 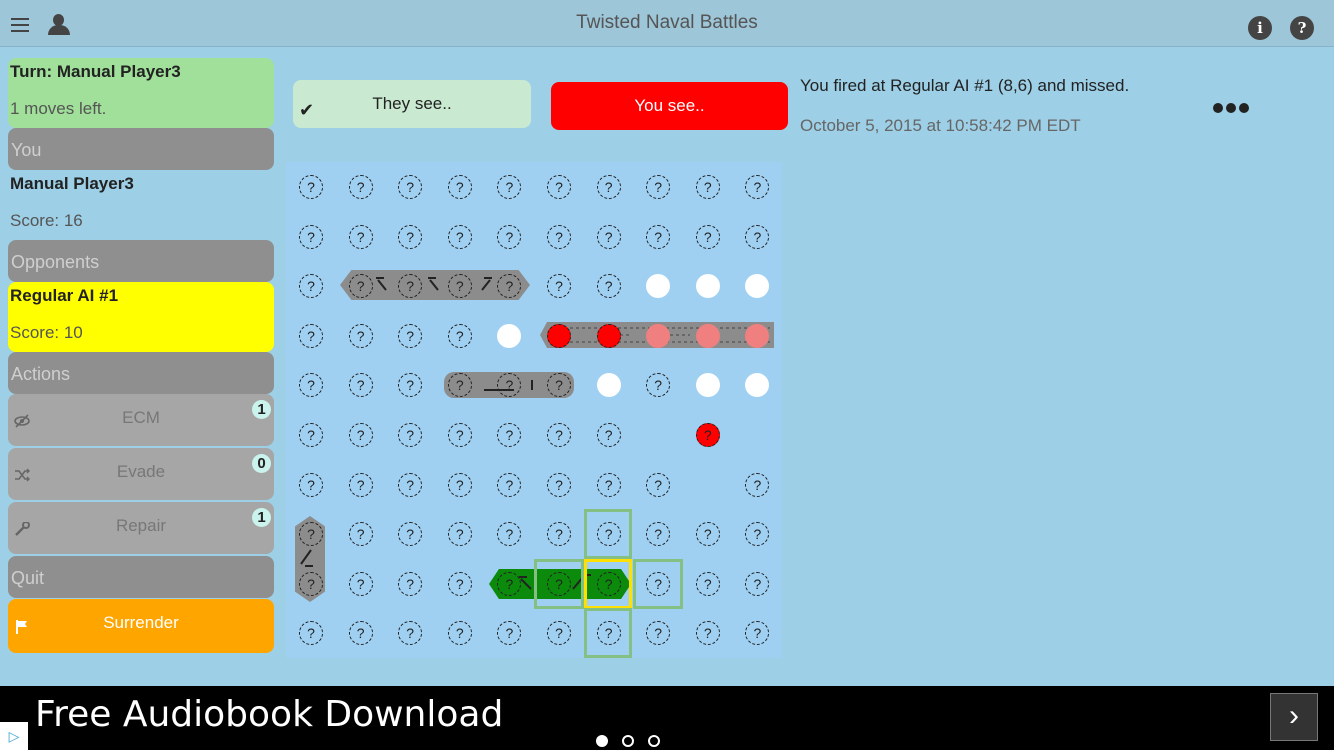 I want to click on help-icon: ?, so click(x=1302, y=28).